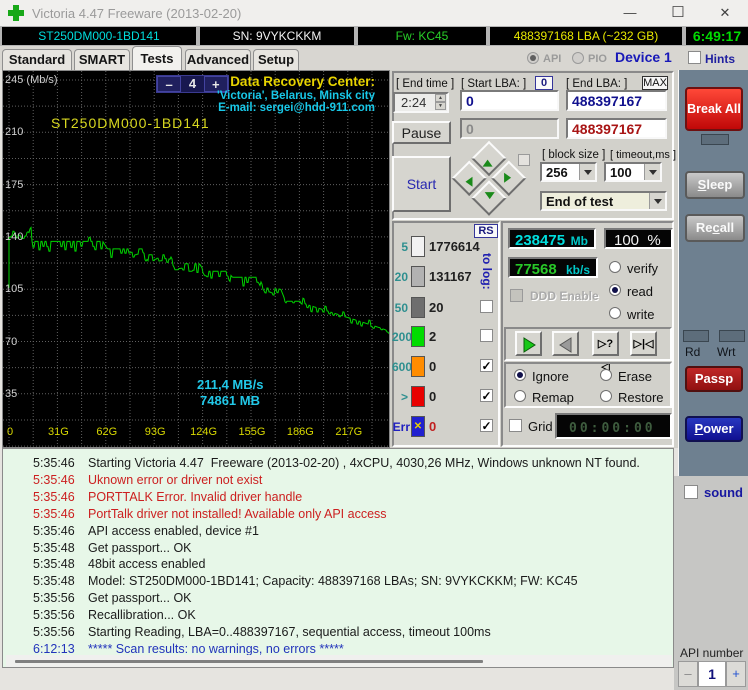 Image resolution: width=748 pixels, height=690 pixels. Describe the element at coordinates (440, 106) in the screenshot. I see `end-time-down: ▼` at that location.